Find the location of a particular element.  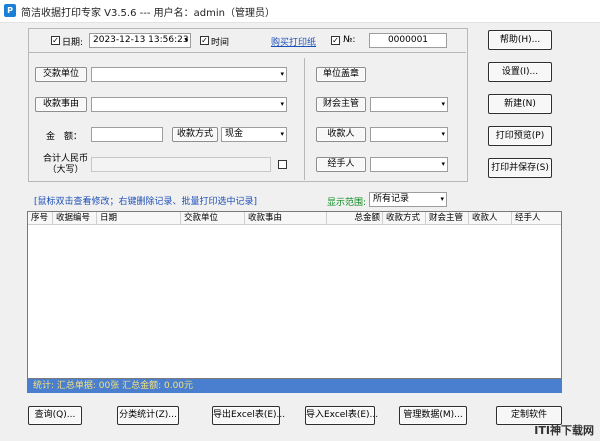

reason-combo: ▾ is located at coordinates (189, 104).